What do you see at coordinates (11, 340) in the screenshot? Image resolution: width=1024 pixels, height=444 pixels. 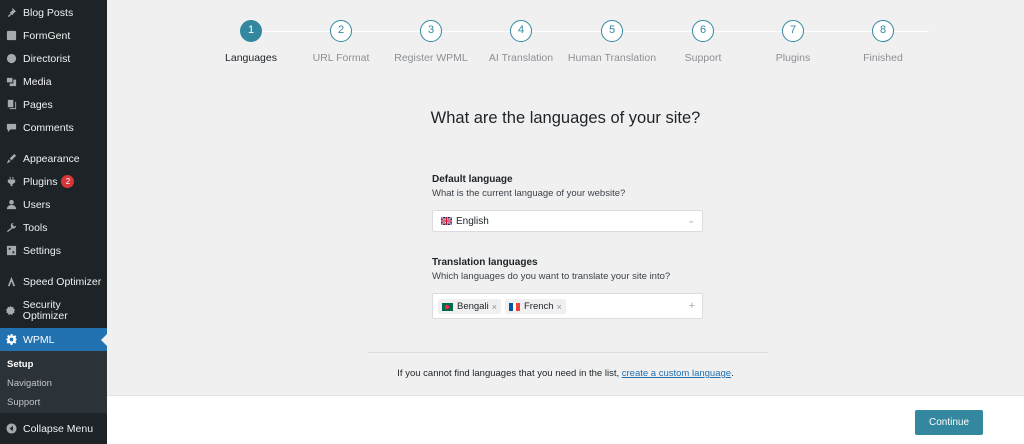 I see `wpml-gear-icon` at bounding box center [11, 340].